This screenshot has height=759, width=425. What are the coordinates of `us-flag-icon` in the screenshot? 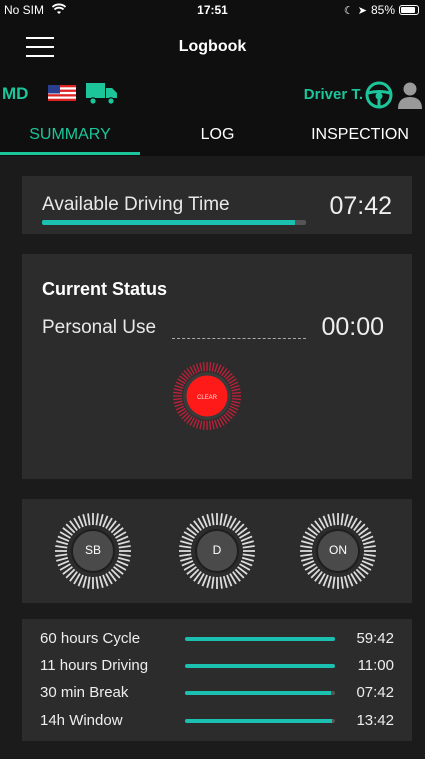 It's located at (62, 93).